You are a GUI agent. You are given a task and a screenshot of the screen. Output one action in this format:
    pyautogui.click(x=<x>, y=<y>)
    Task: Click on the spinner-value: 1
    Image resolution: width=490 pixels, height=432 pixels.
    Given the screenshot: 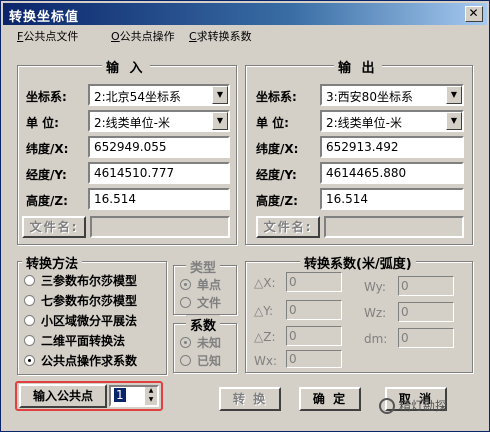 What is the action you would take?
    pyautogui.click(x=120, y=395)
    